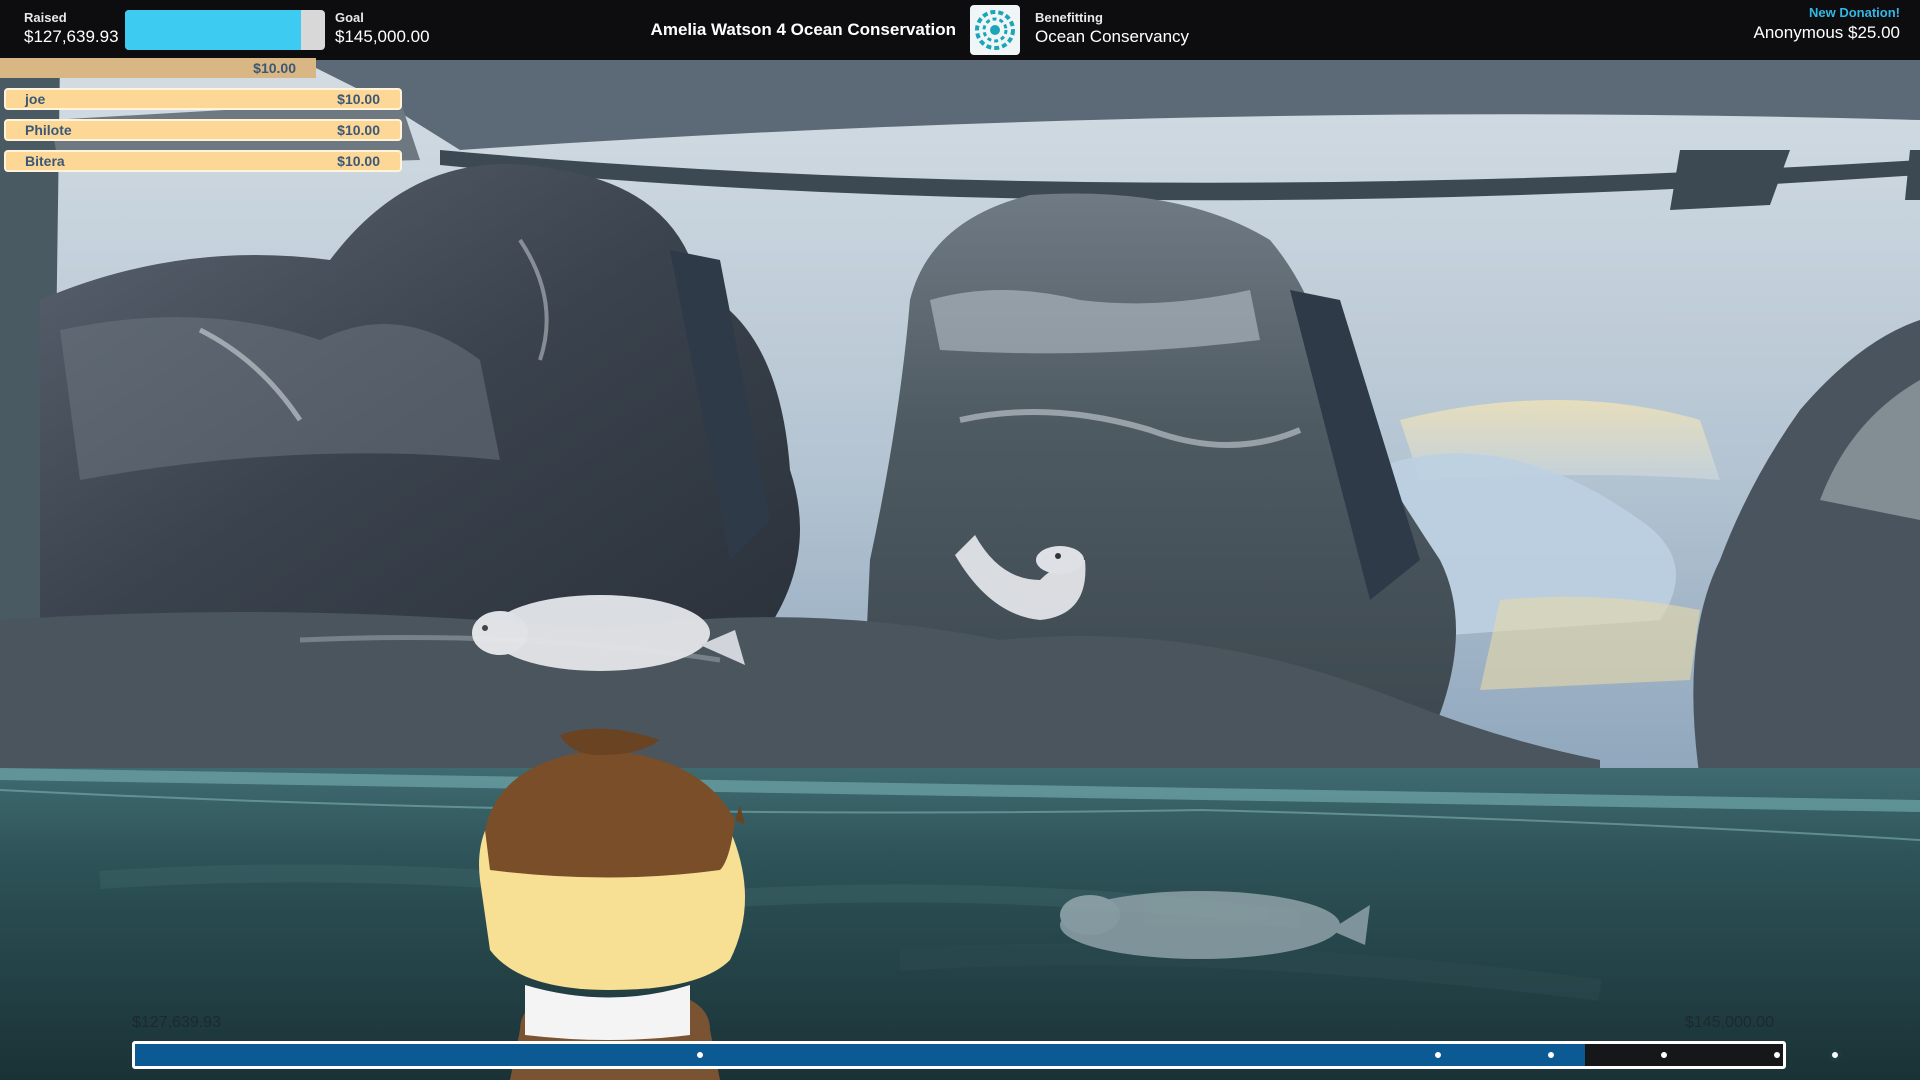 The height and width of the screenshot is (1080, 1920). I want to click on donor-name: Bitera, so click(45, 161).